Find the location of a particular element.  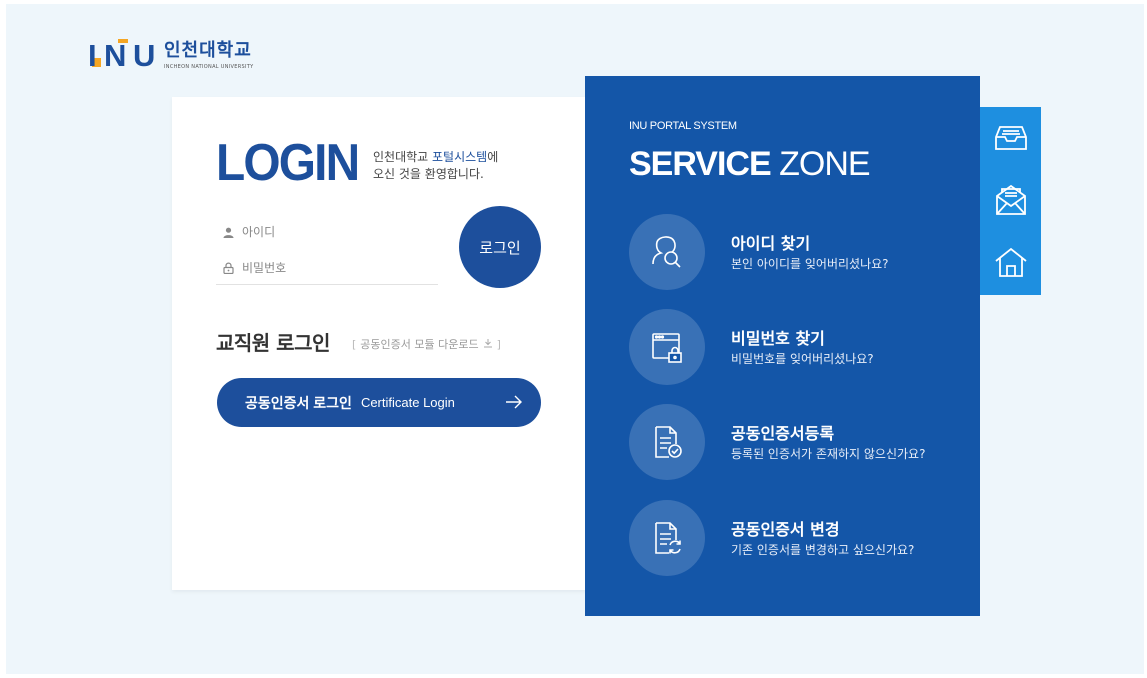

logo-letter-n: N is located at coordinates (115, 55).